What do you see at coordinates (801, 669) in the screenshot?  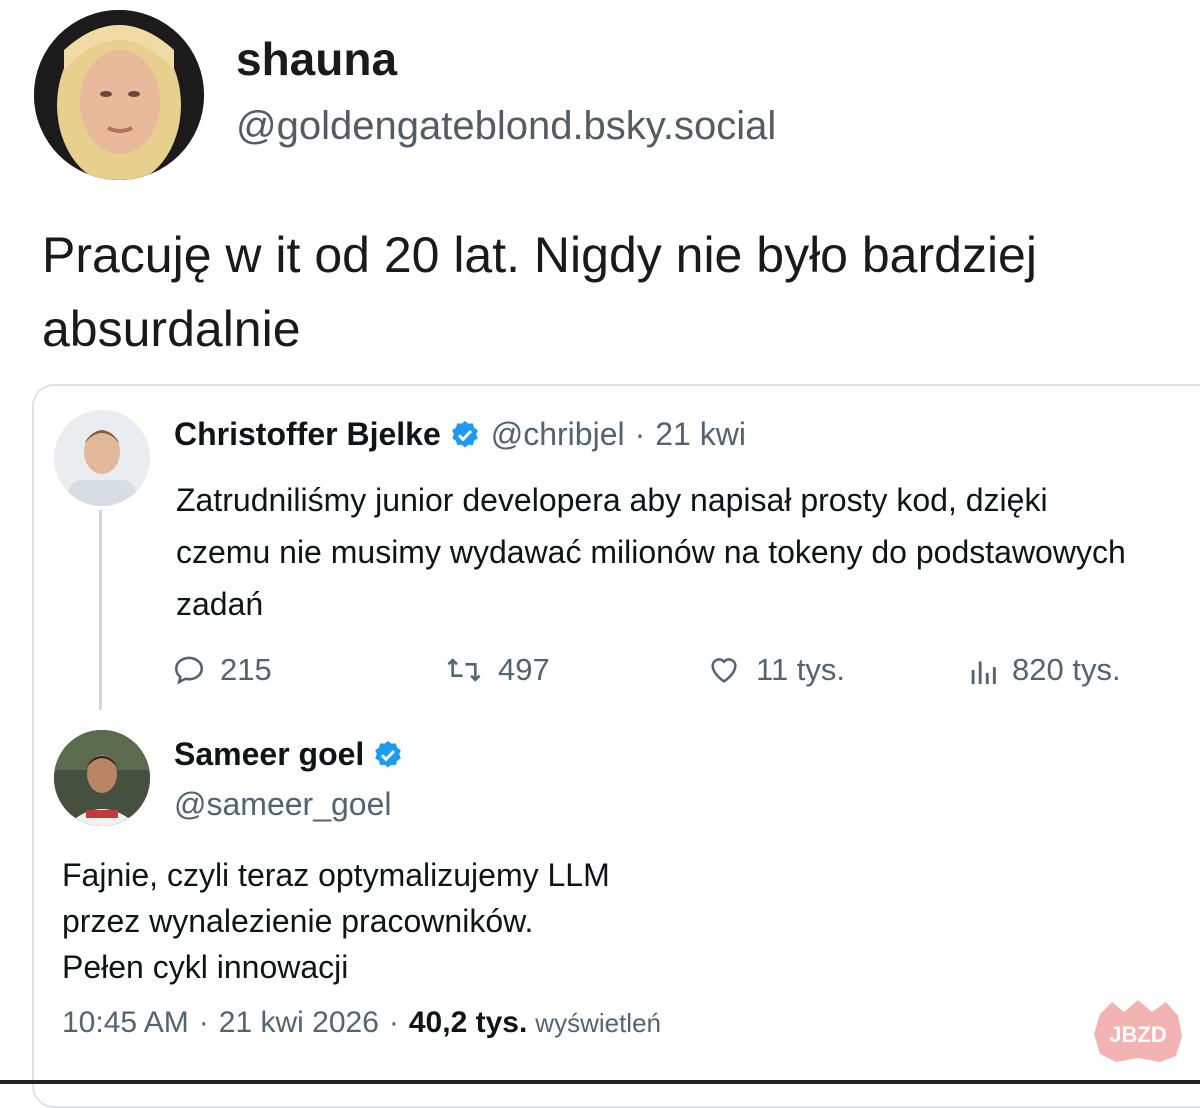 I see `like-count: 11 tys.` at bounding box center [801, 669].